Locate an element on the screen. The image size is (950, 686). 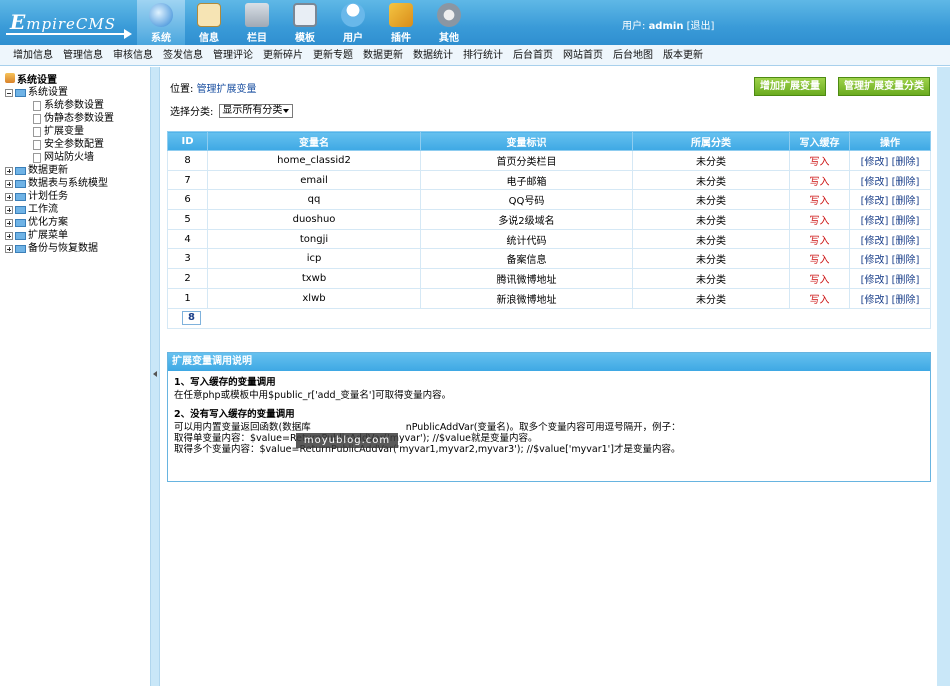
class-select: 显示所有分类 is located at coordinates (256, 110).